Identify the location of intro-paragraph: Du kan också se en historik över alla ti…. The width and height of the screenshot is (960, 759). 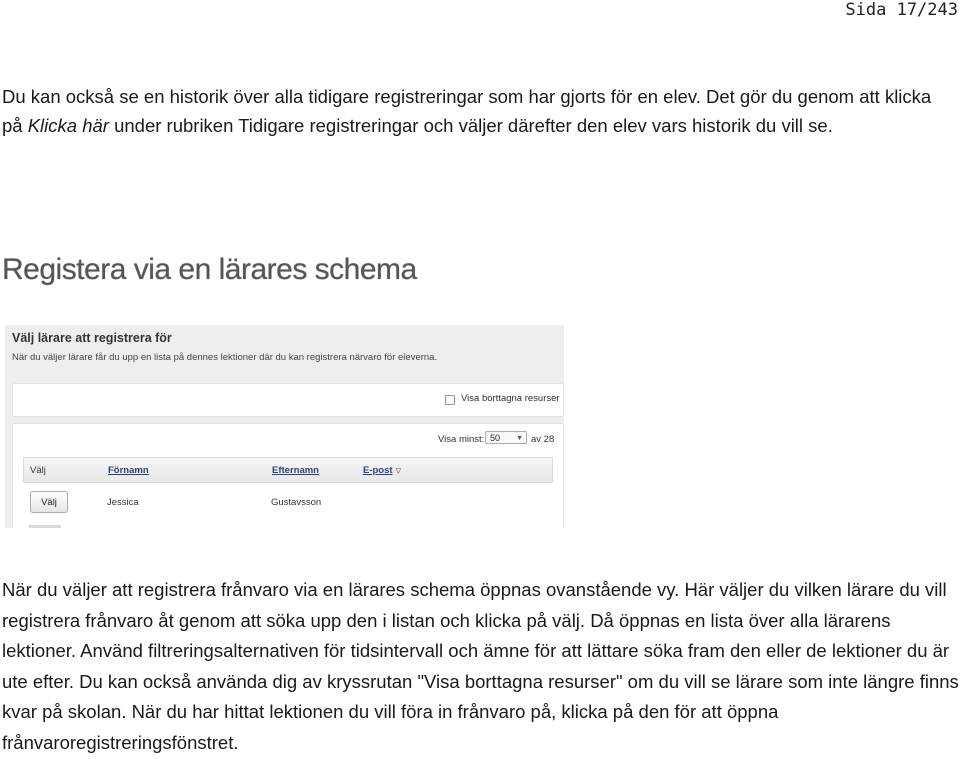
(477, 111).